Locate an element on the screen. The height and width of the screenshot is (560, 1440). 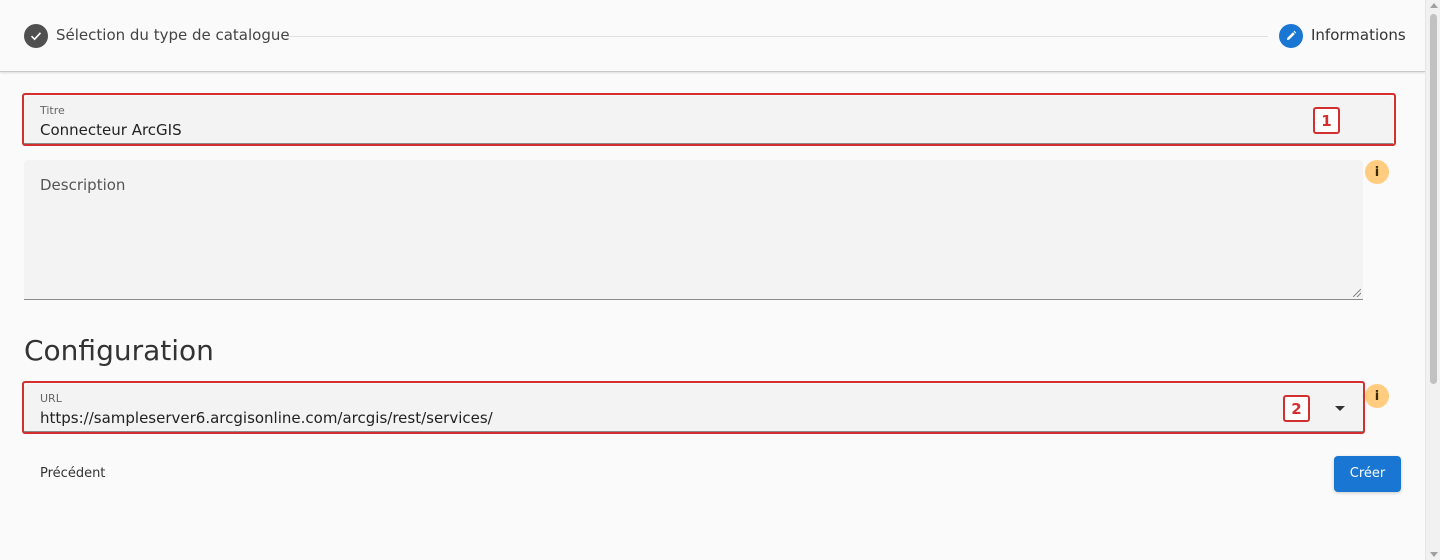
url-label: URL is located at coordinates (51, 398).